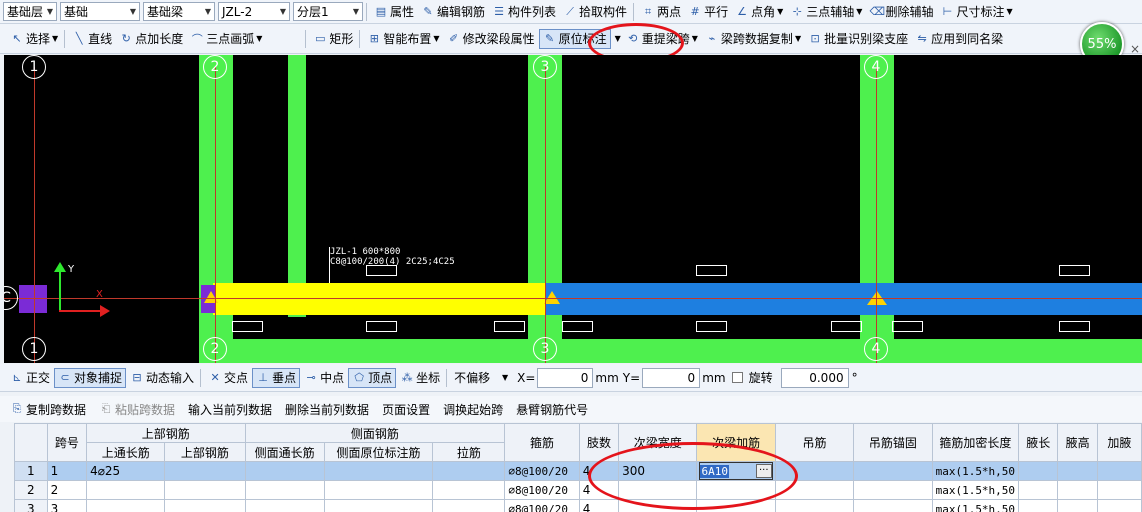 This screenshot has width=1142, height=512. What do you see at coordinates (959, 39) in the screenshot?
I see `apply-same-name-button: ⇋ 应用到同名梁` at bounding box center [959, 39].